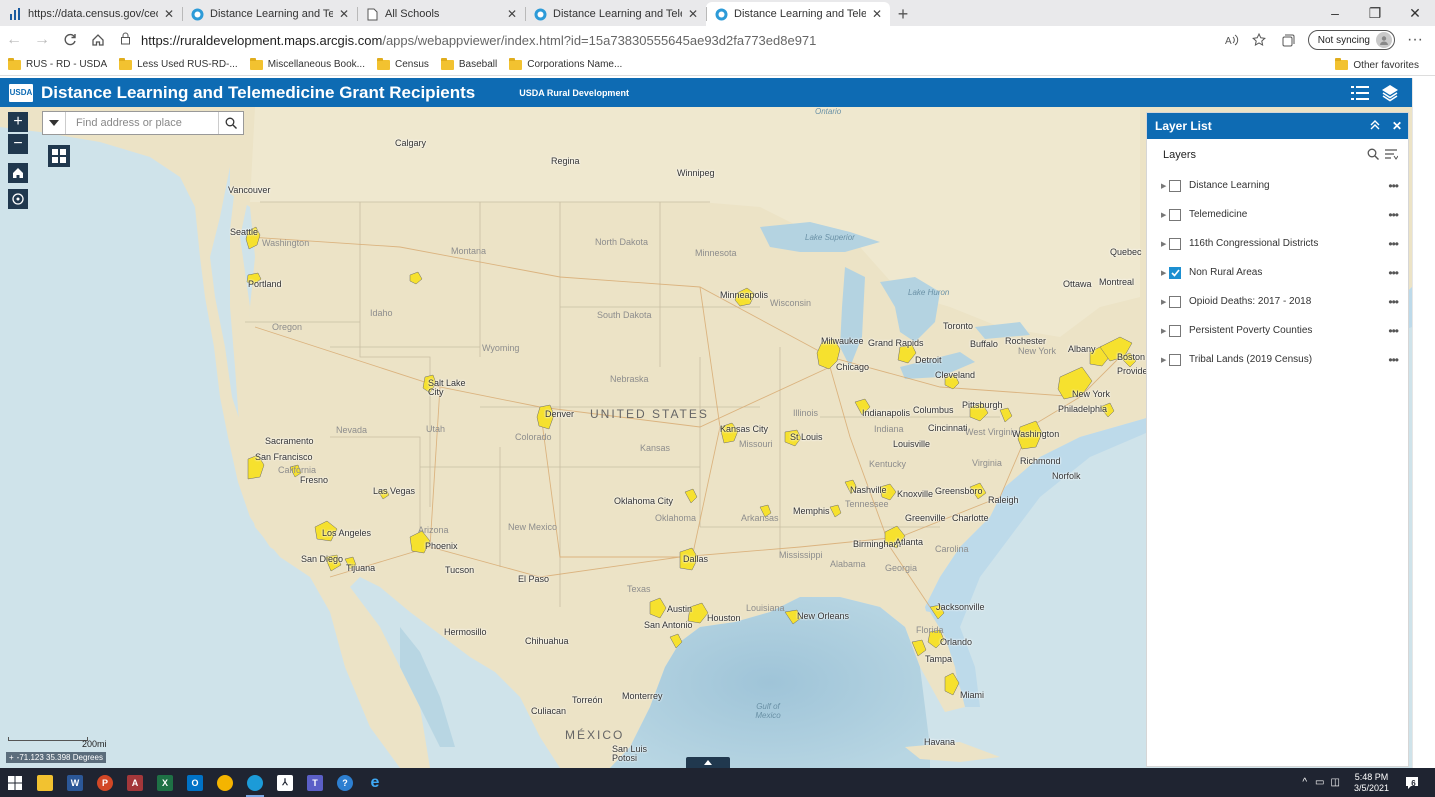 The height and width of the screenshot is (797, 1435). I want to click on home-button, so click(98, 40).